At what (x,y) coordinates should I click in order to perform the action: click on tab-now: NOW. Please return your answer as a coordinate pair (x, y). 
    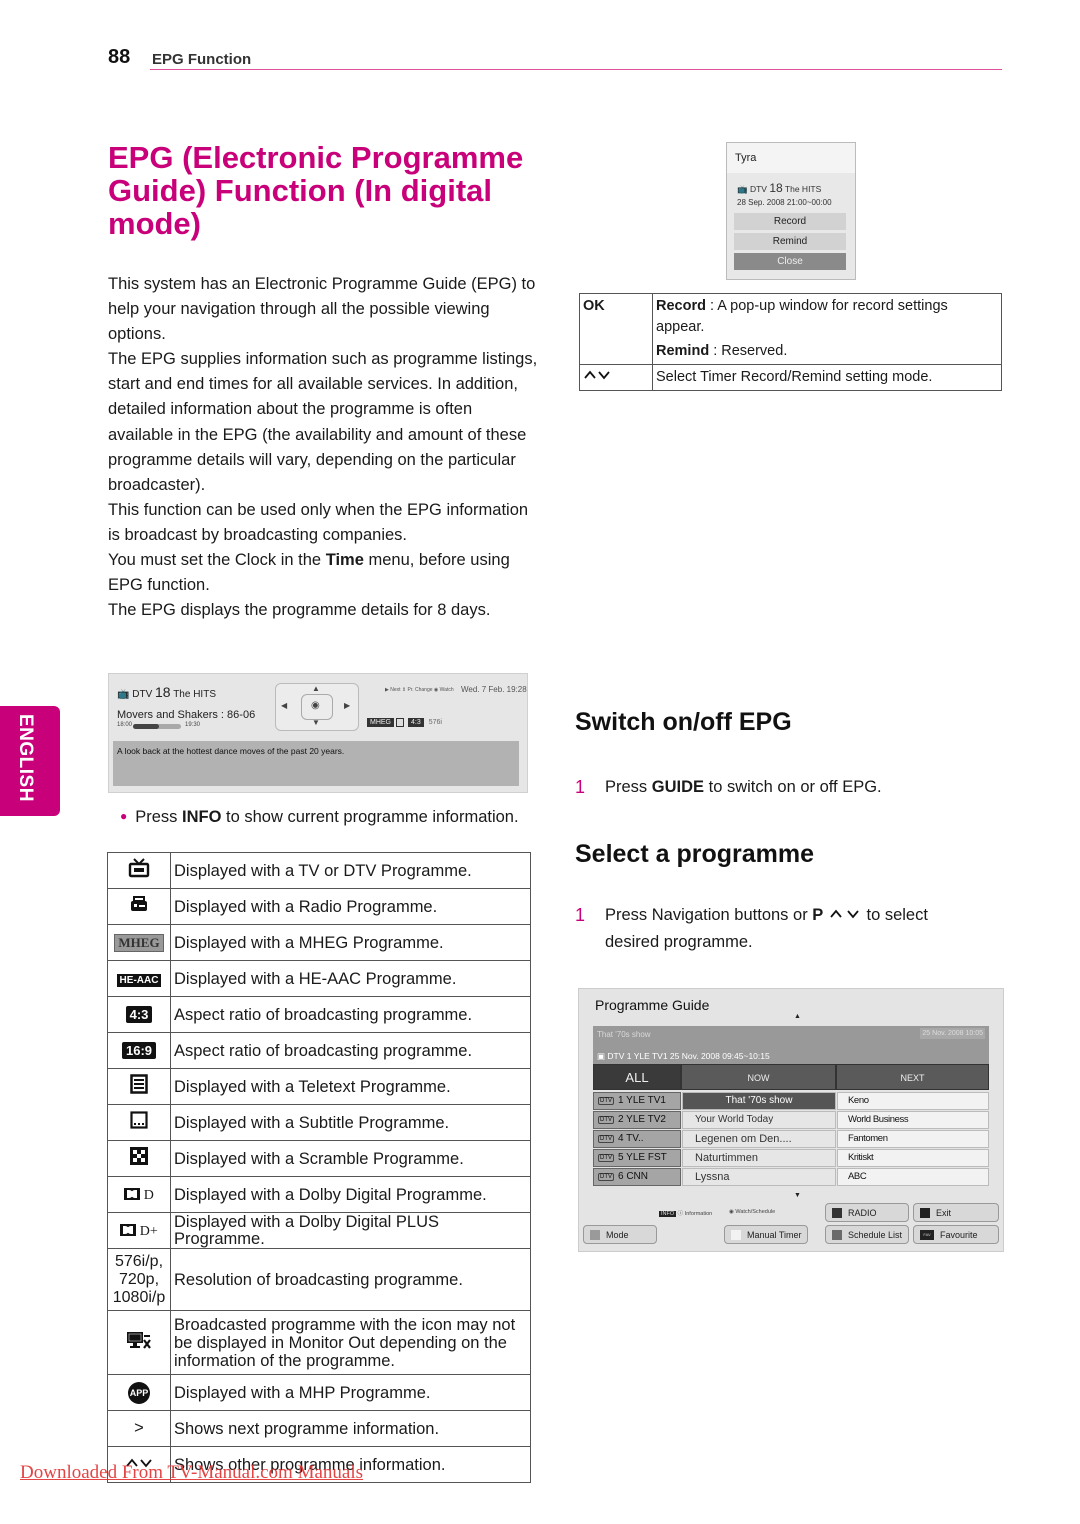
    Looking at the image, I should click on (758, 1077).